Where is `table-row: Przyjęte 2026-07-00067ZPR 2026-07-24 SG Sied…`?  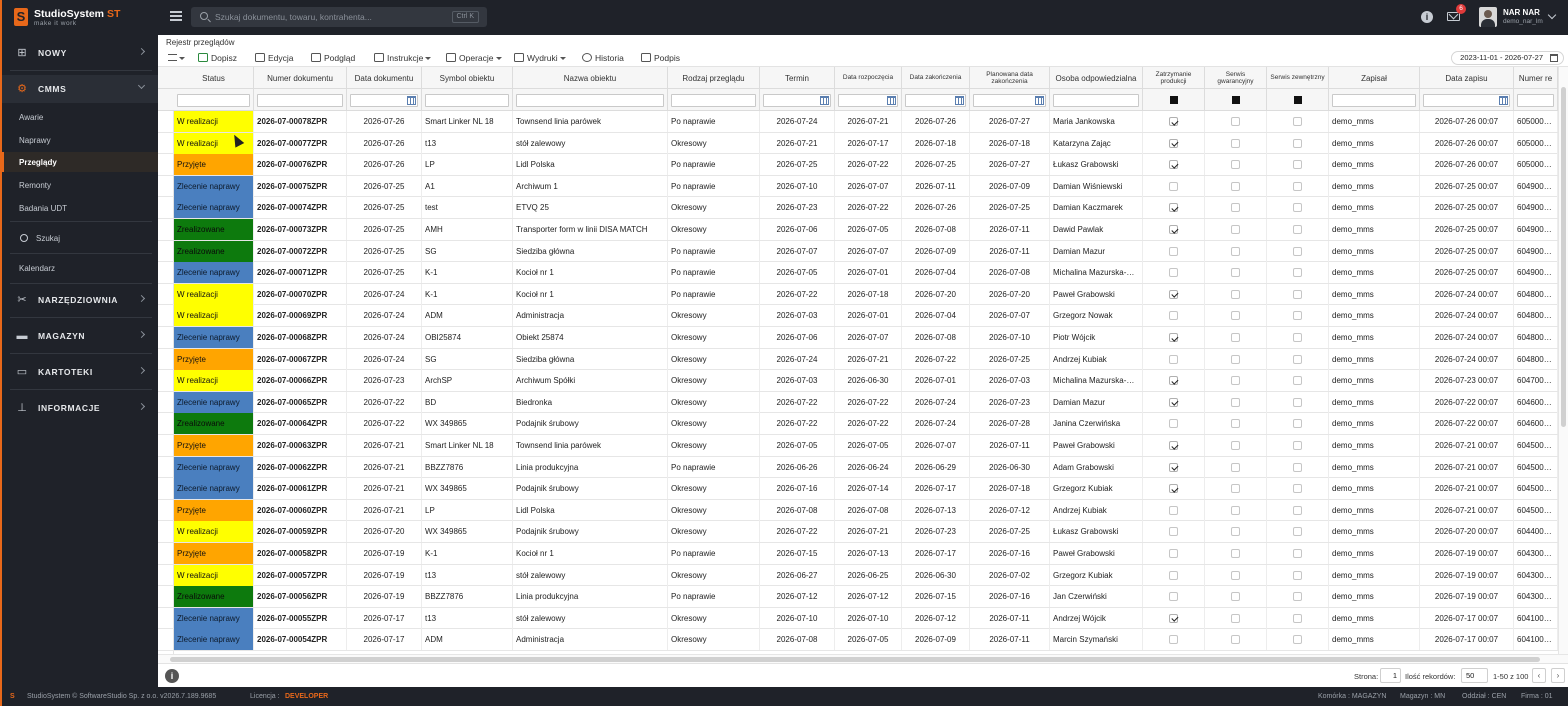
table-row: Przyjęte 2026-07-00067ZPR 2026-07-24 SG Sied… is located at coordinates (858, 359).